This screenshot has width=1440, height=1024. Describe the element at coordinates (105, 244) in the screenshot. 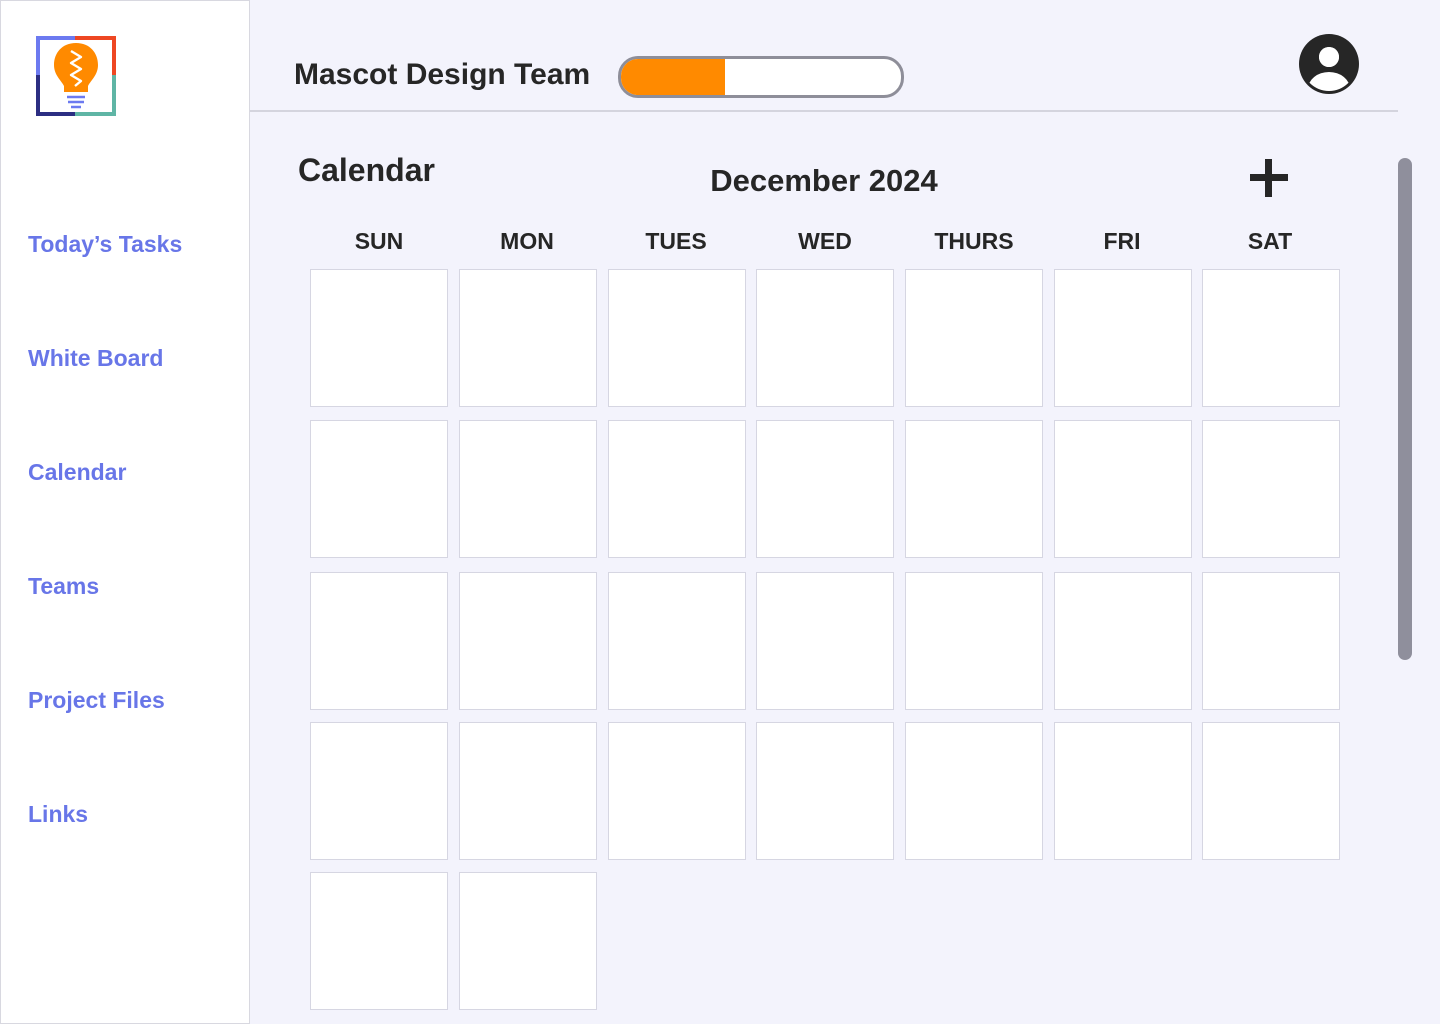

I see `sidebar-item-todays-tasks: Today’s Tasks` at that location.